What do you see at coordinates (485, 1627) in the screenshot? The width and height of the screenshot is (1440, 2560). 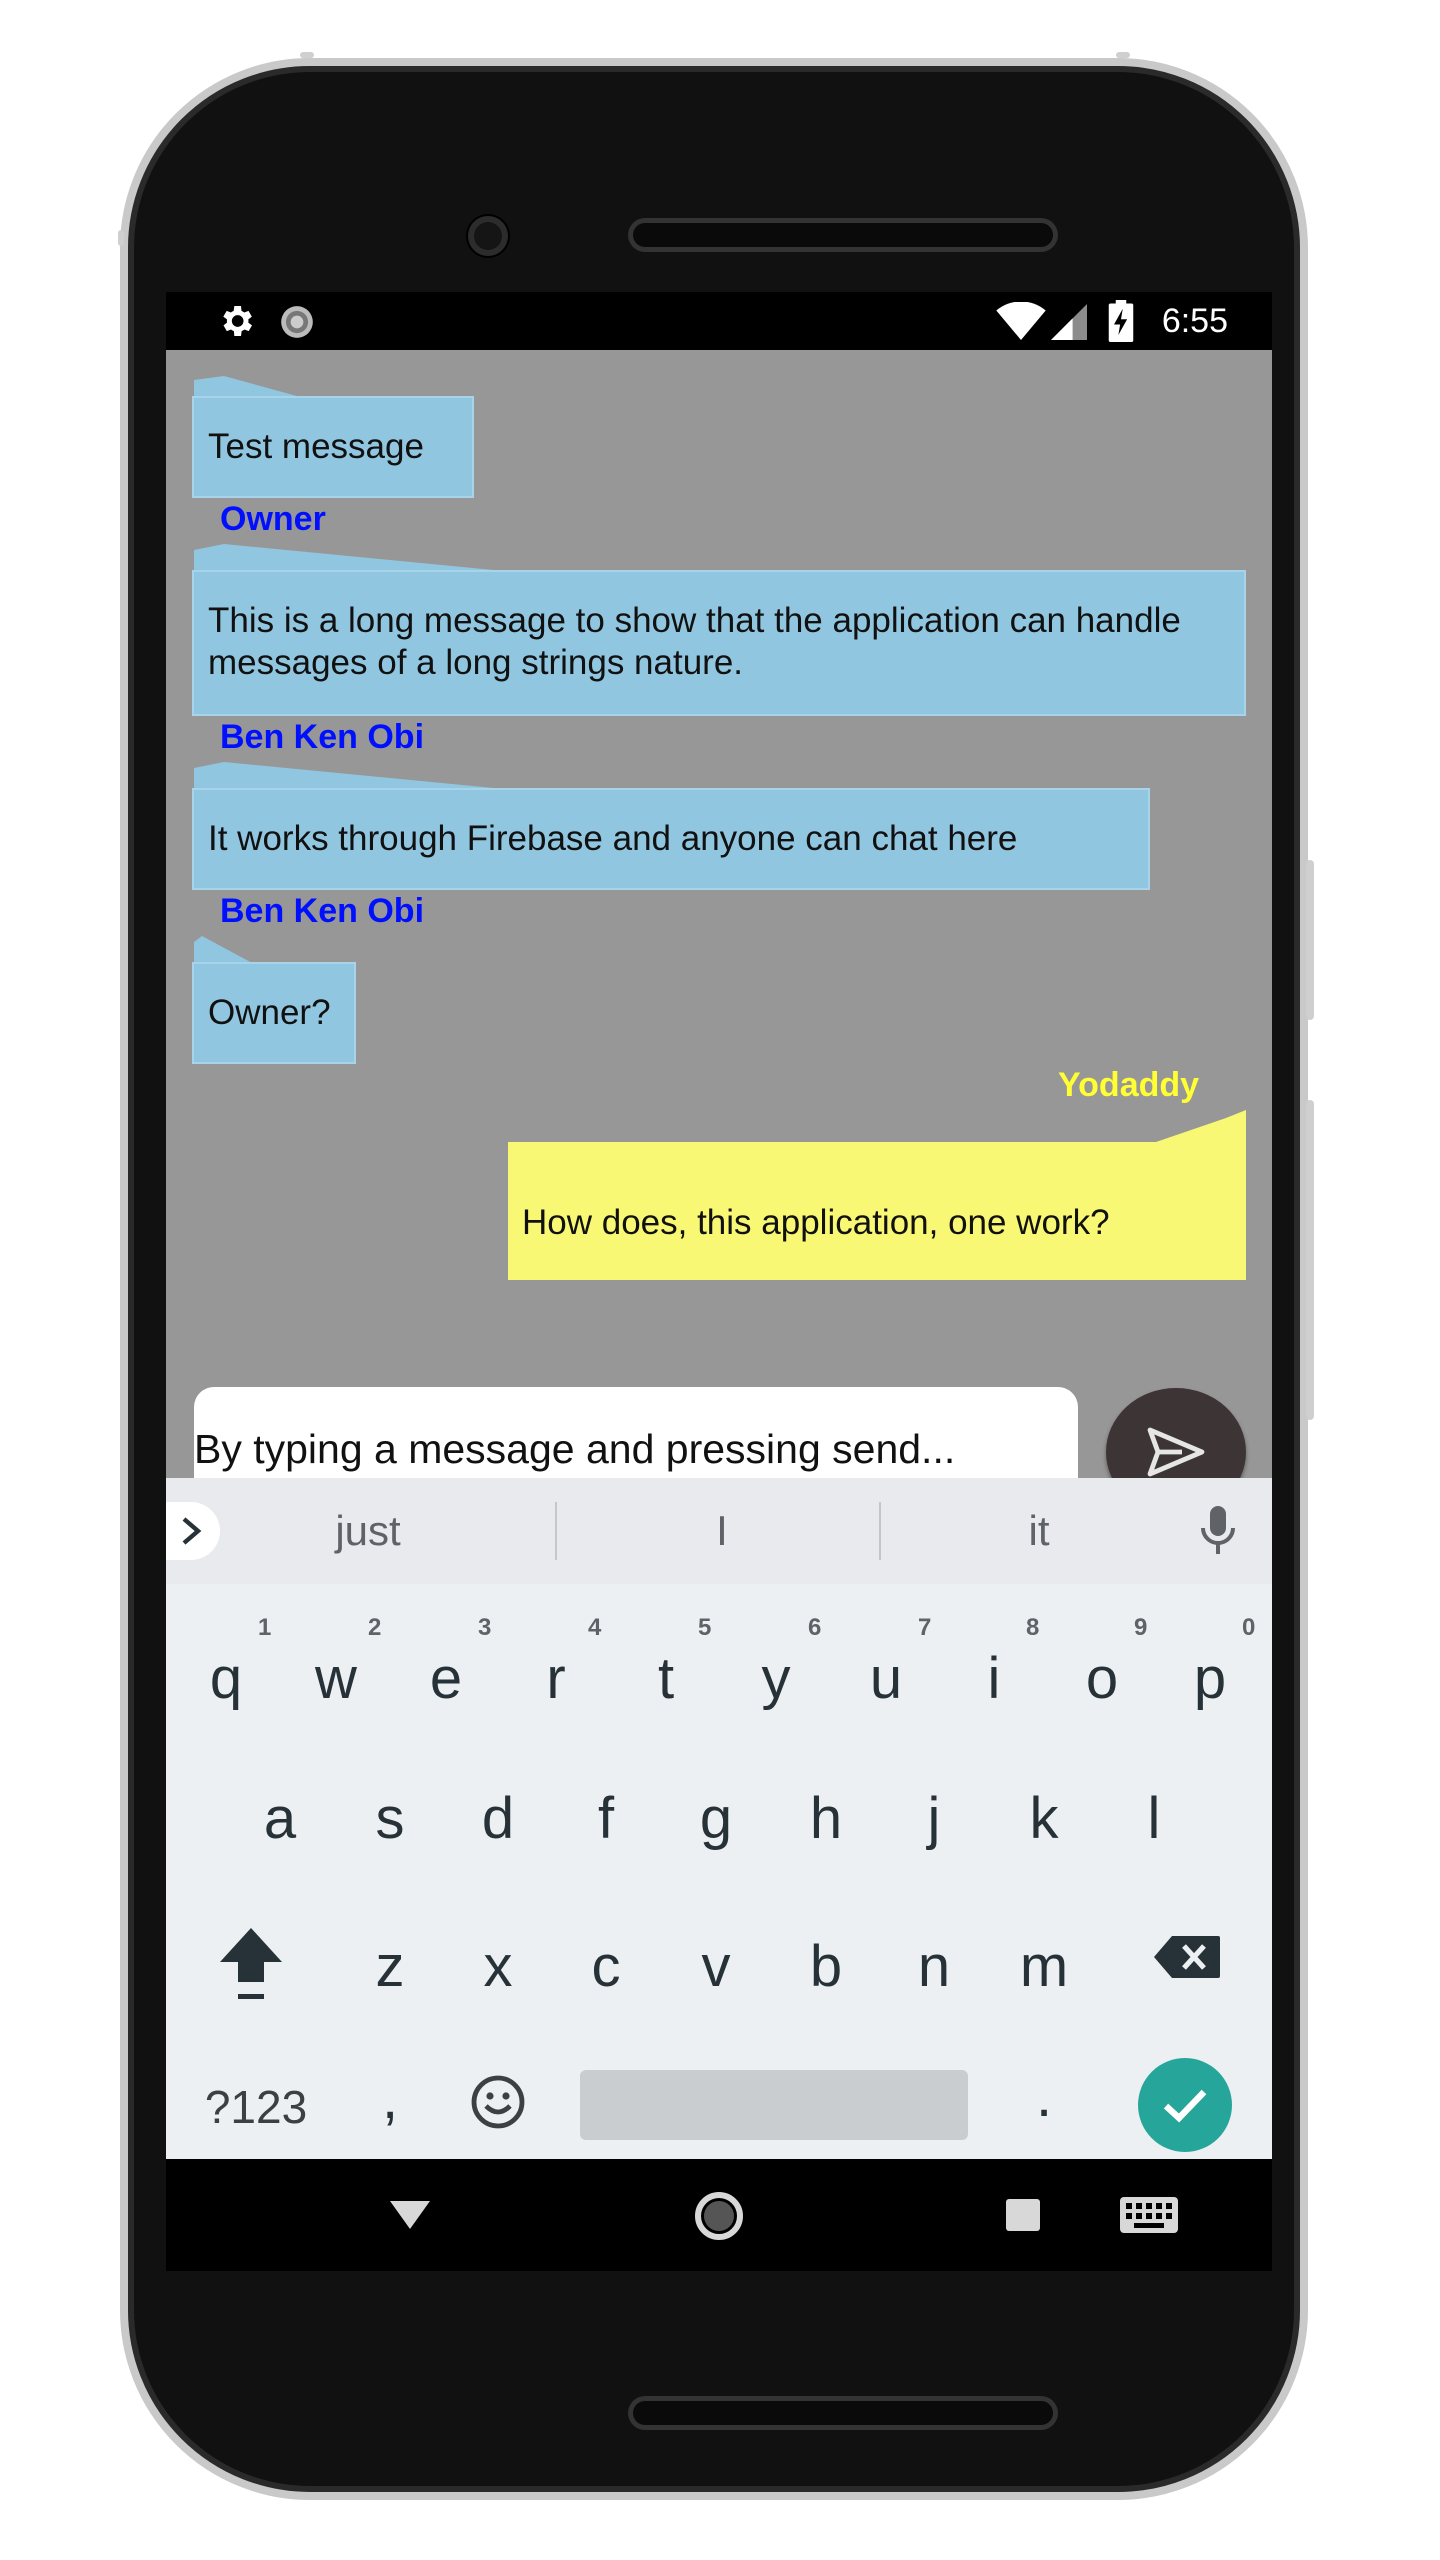 I see `key-hint: 3` at bounding box center [485, 1627].